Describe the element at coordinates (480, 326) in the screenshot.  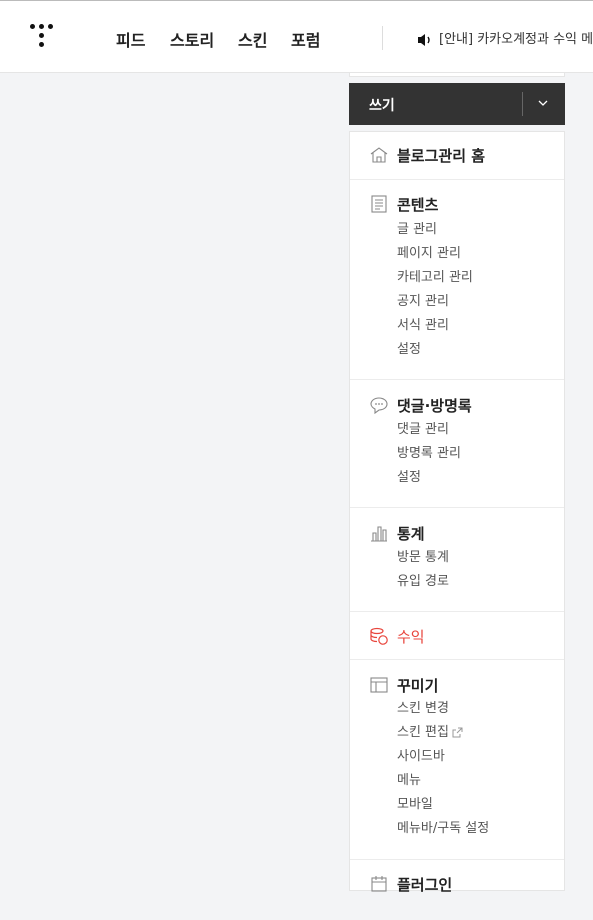
I see `sidebar-item-templates: 서식 관리` at that location.